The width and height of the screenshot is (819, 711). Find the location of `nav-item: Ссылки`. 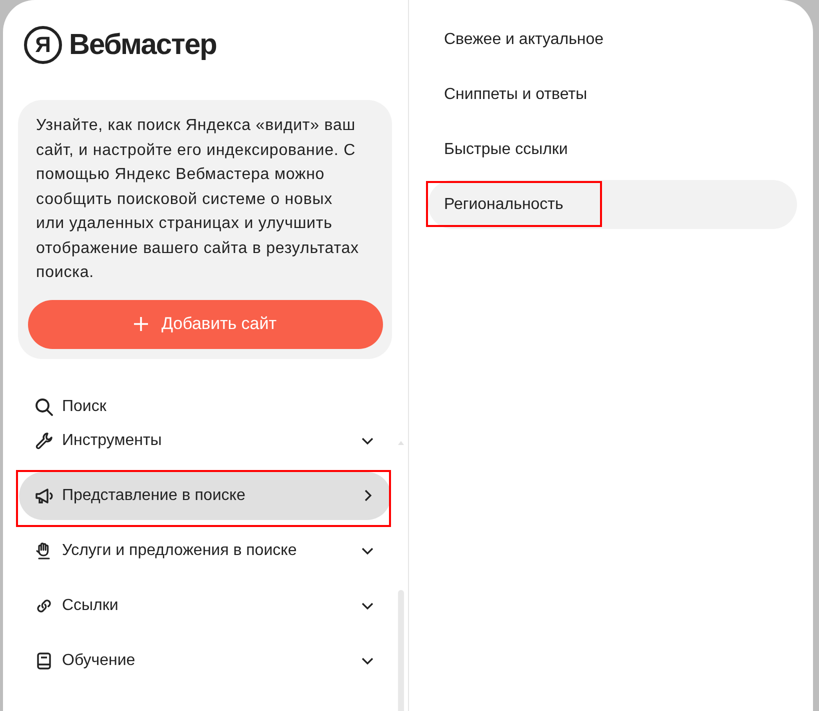

nav-item: Ссылки is located at coordinates (205, 606).